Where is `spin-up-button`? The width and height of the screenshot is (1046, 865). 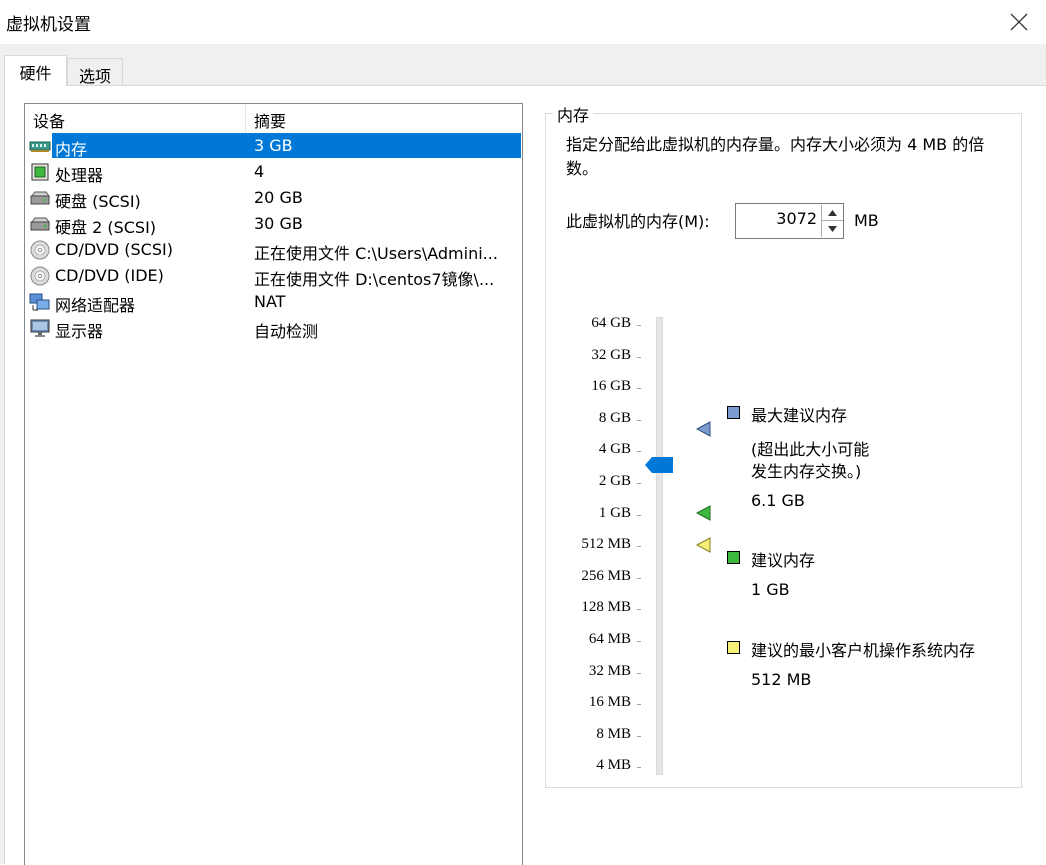 spin-up-button is located at coordinates (832, 213).